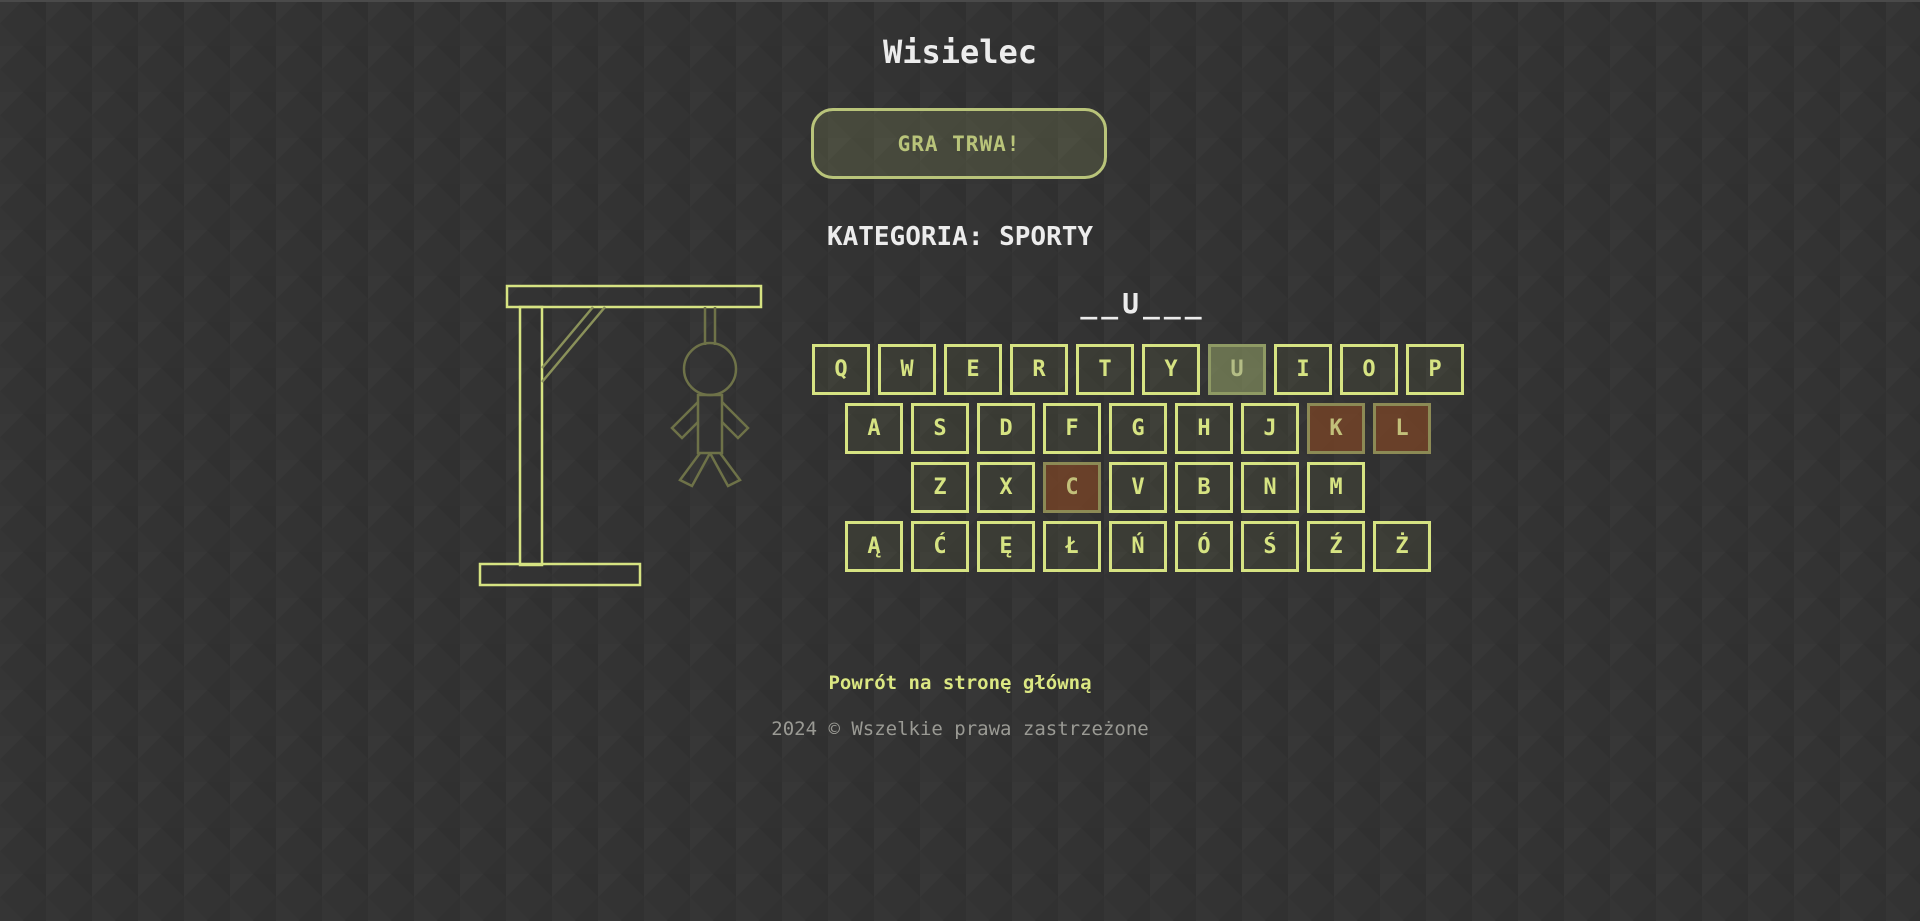 The width and height of the screenshot is (1920, 921). What do you see at coordinates (959, 143) in the screenshot?
I see `game-status-badge: GRA TRWA!` at bounding box center [959, 143].